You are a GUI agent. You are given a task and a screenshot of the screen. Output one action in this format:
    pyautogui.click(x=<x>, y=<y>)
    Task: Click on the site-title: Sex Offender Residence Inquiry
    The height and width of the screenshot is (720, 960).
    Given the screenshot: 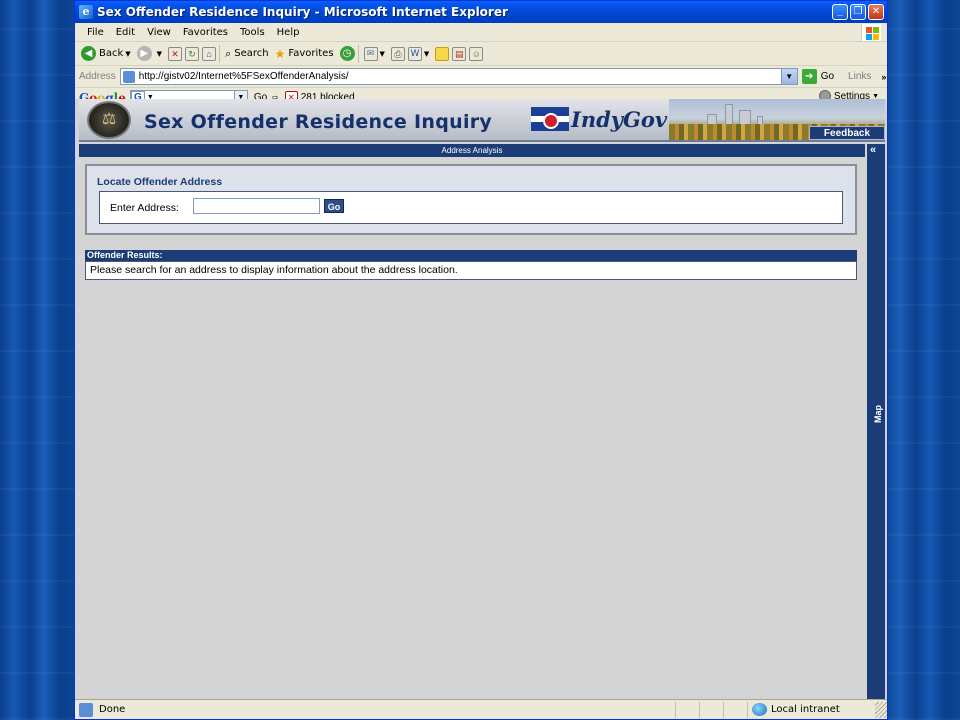 What is the action you would take?
    pyautogui.click(x=318, y=122)
    